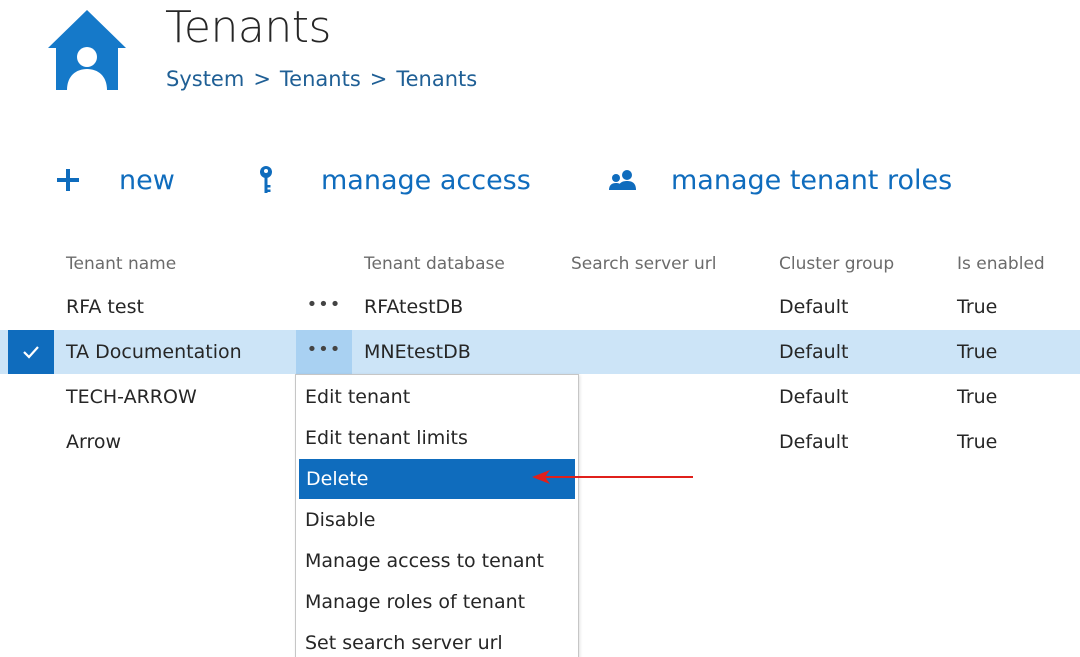  What do you see at coordinates (115, 180) in the screenshot?
I see `new-button: new` at bounding box center [115, 180].